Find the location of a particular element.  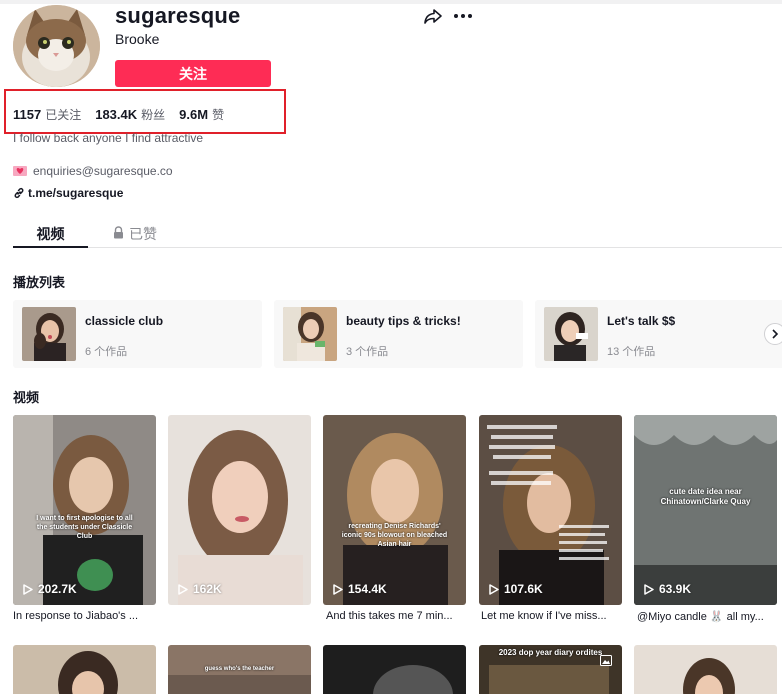

follow-button: 关注 is located at coordinates (193, 73).